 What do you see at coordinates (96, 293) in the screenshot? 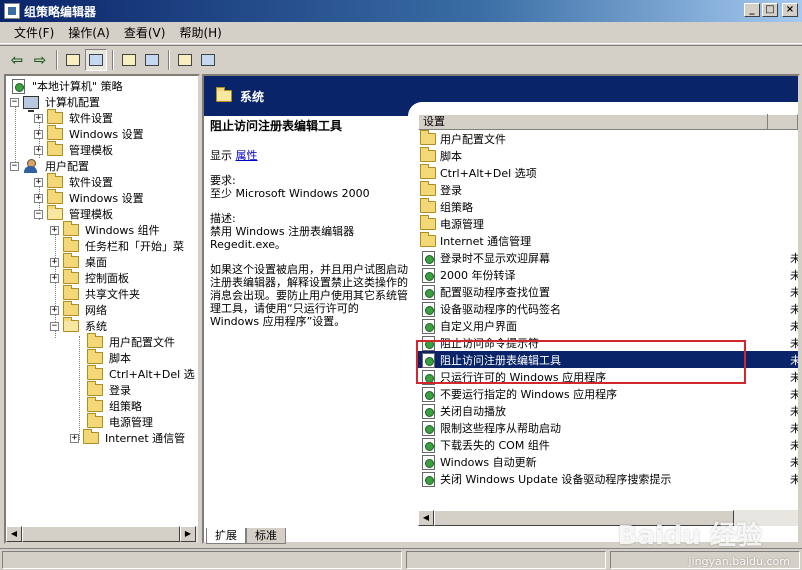
I see `tree-item: 共享文件夹` at bounding box center [96, 293].